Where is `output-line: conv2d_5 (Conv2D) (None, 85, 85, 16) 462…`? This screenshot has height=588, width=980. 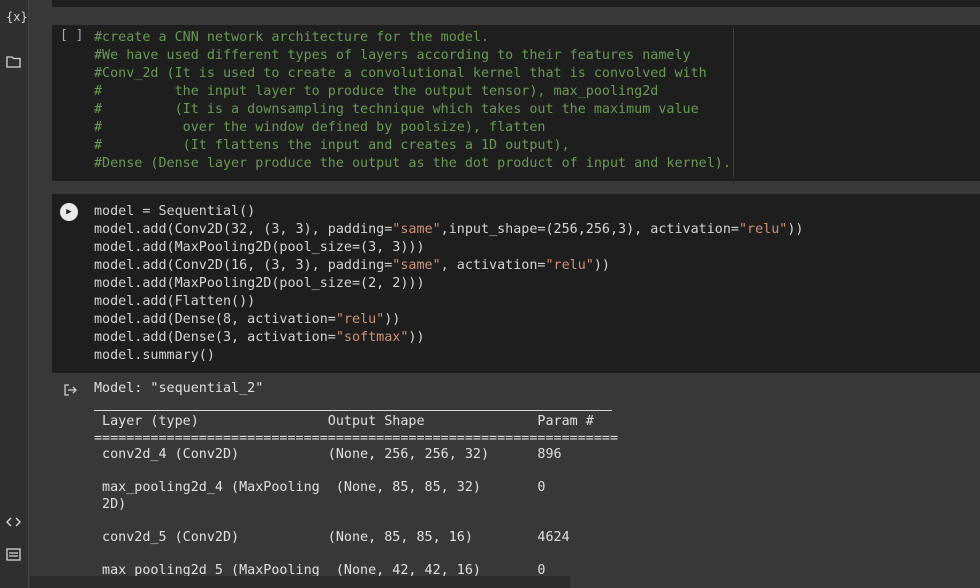
output-line: conv2d_5 (Conv2D) (None, 85, 85, 16) 462… is located at coordinates (356, 537).